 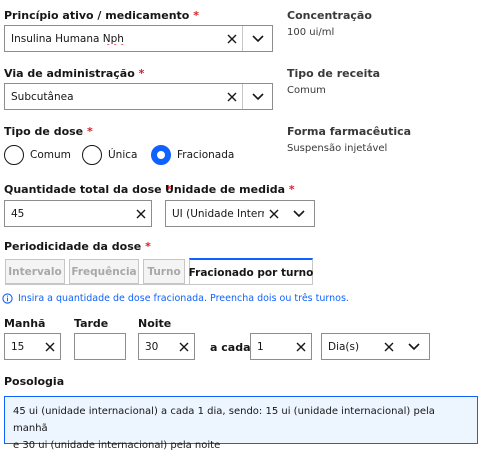 I want to click on periodo-select: Dia(s), so click(x=375, y=346).